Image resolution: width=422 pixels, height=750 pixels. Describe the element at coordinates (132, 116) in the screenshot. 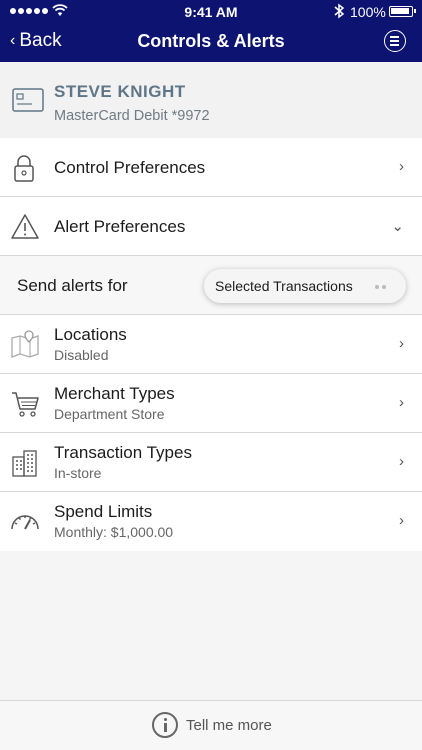

I see `card-description: MasterCard Debit *9972` at that location.